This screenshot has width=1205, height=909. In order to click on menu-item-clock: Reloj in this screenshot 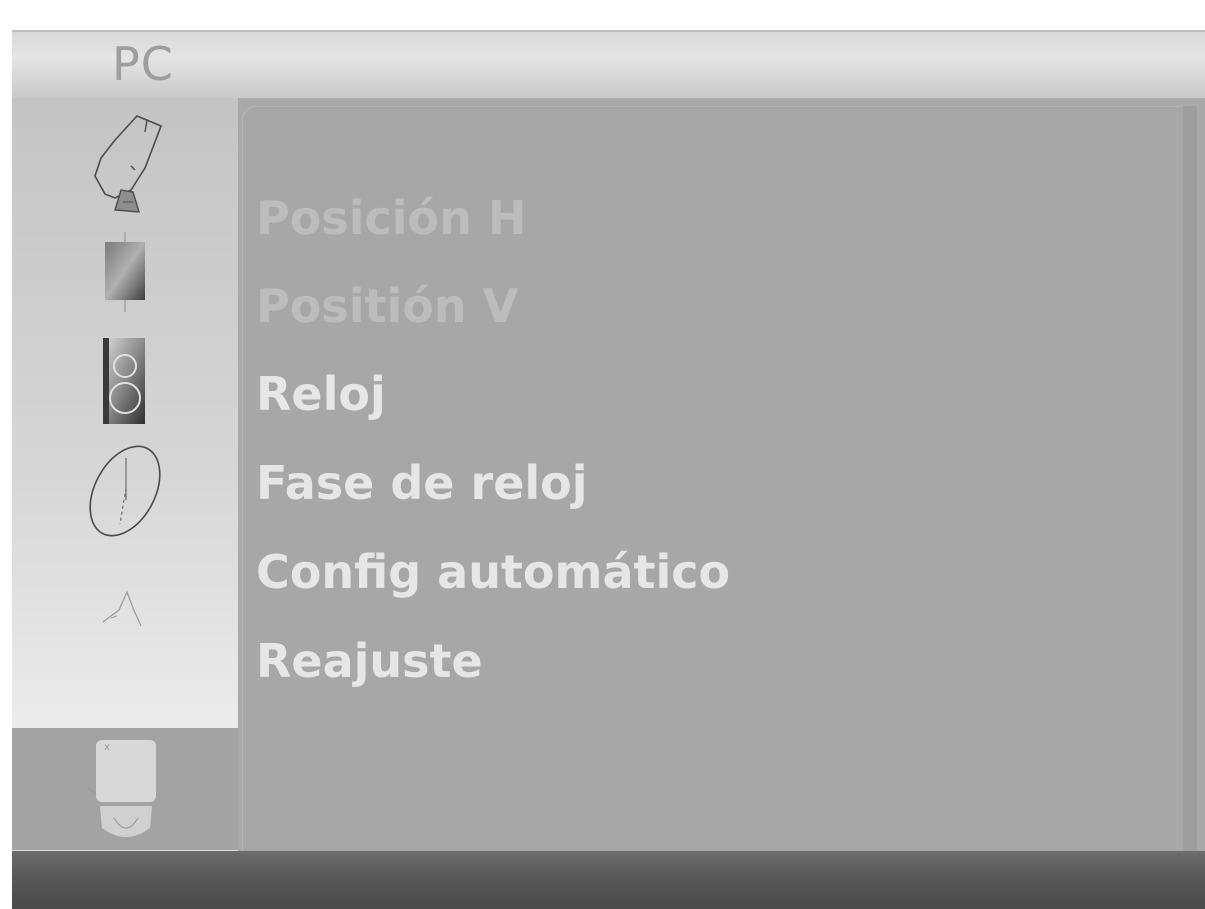, I will do `click(321, 394)`.